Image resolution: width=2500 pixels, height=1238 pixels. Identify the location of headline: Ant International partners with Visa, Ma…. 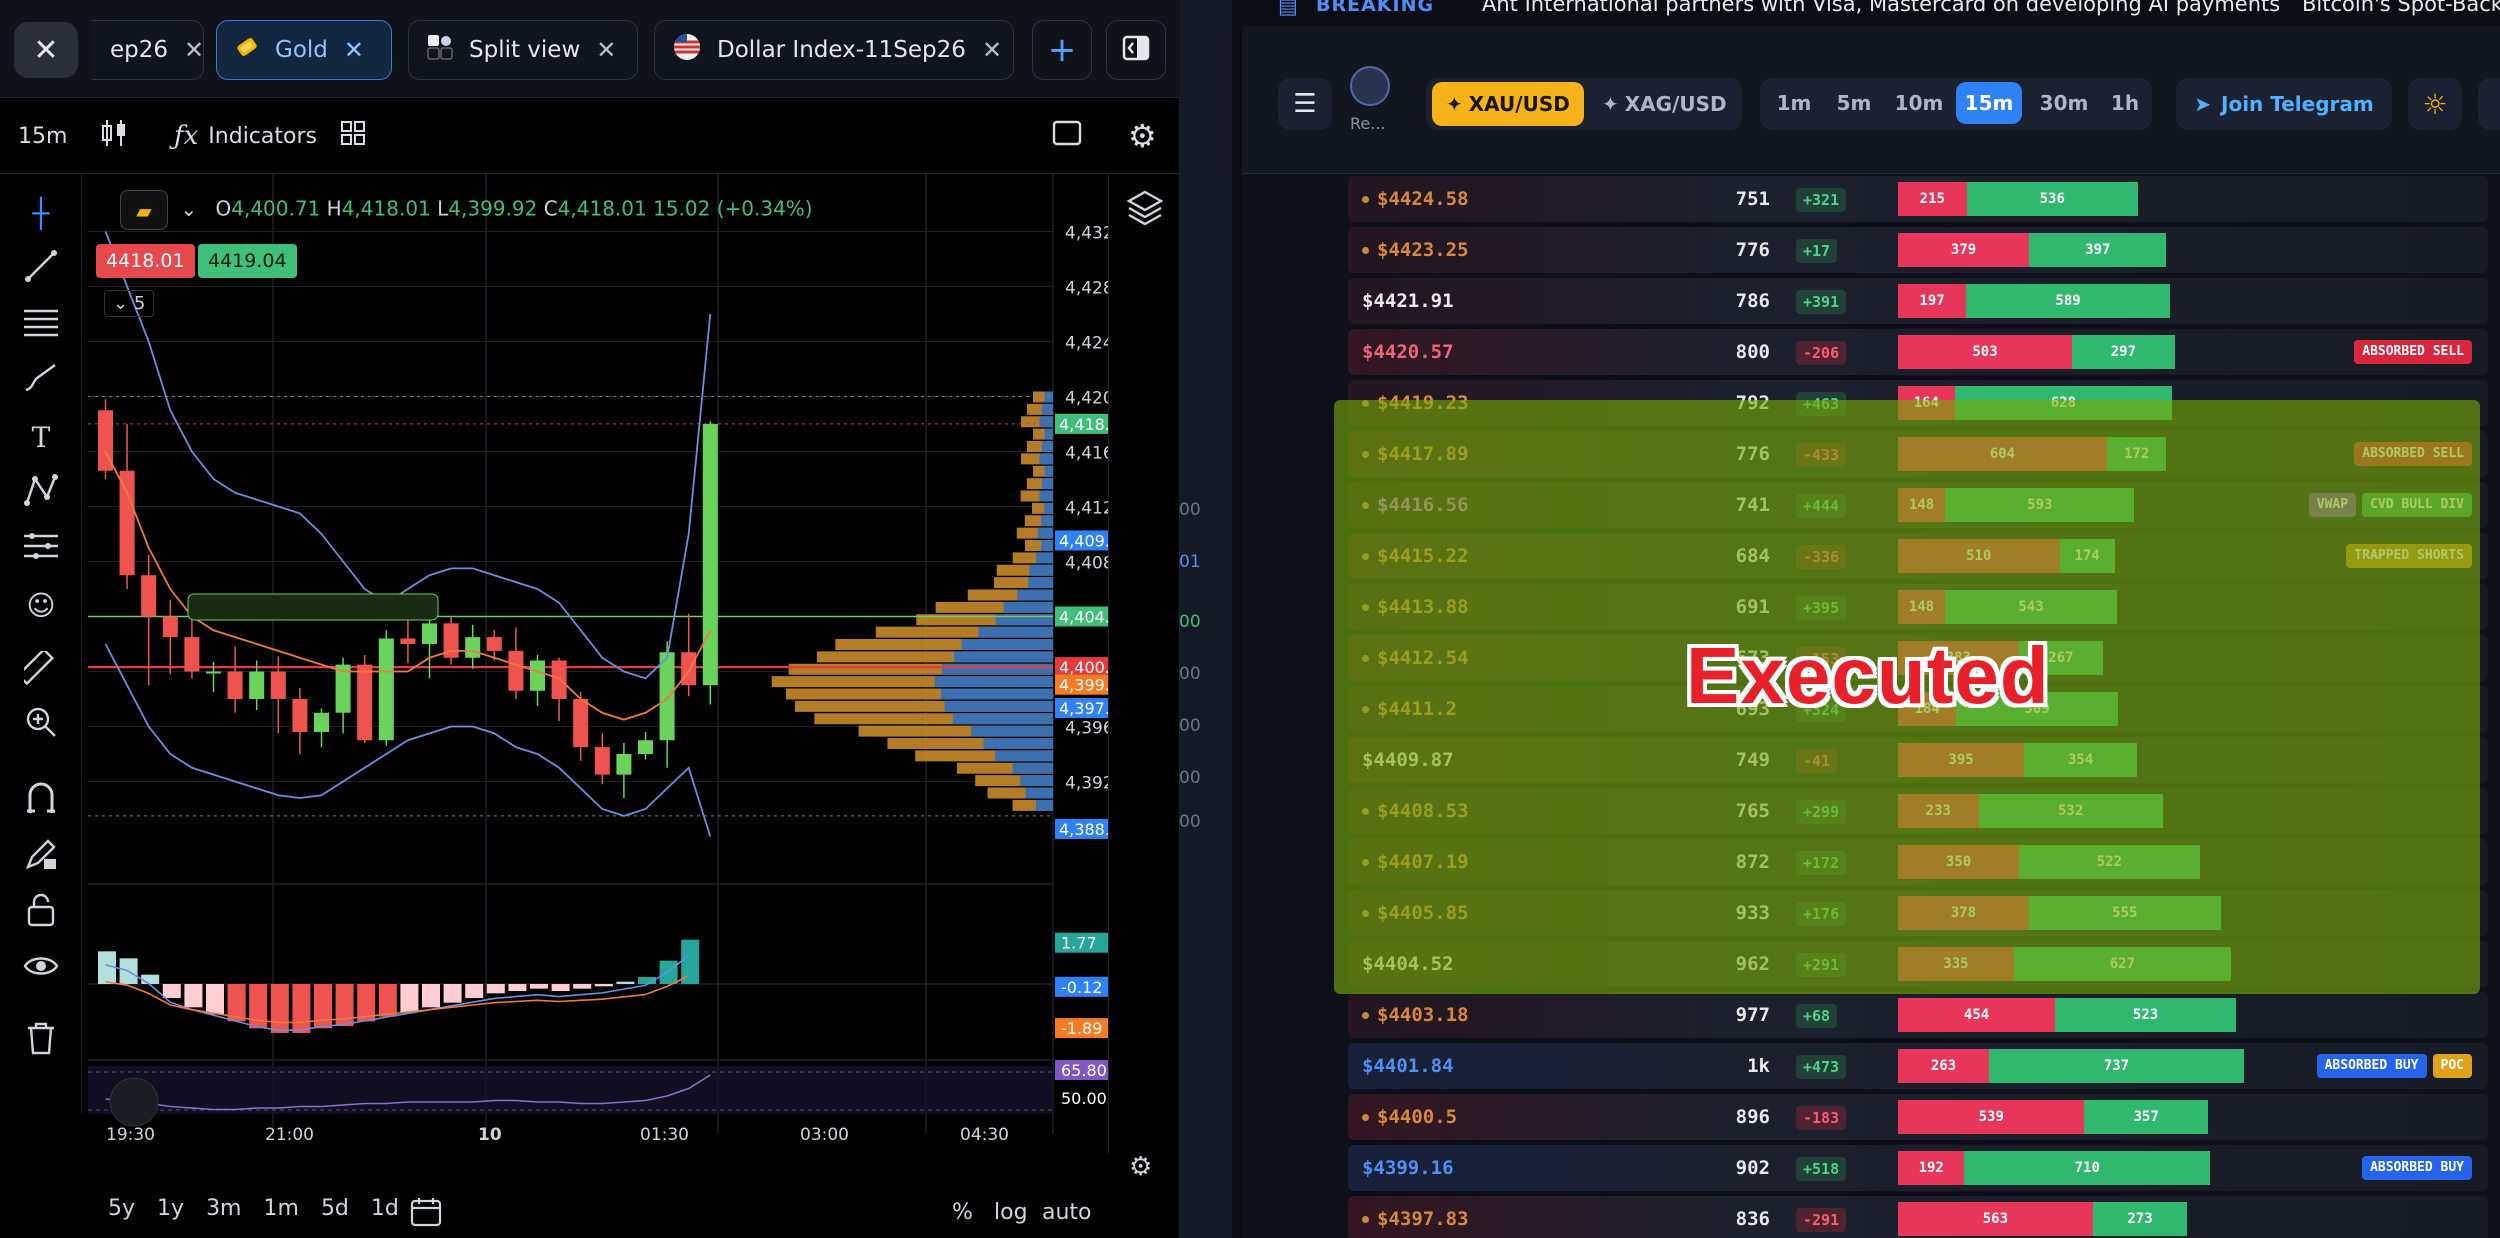
(1881, 8).